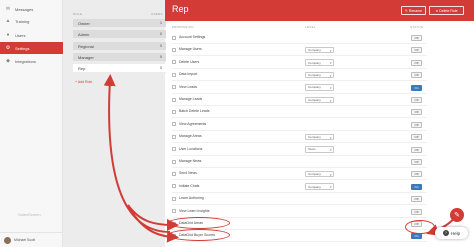 The height and width of the screenshot is (247, 474). What do you see at coordinates (299, 174) in the screenshot?
I see `permission-row: Send News Company ▾ Off` at bounding box center [299, 174].